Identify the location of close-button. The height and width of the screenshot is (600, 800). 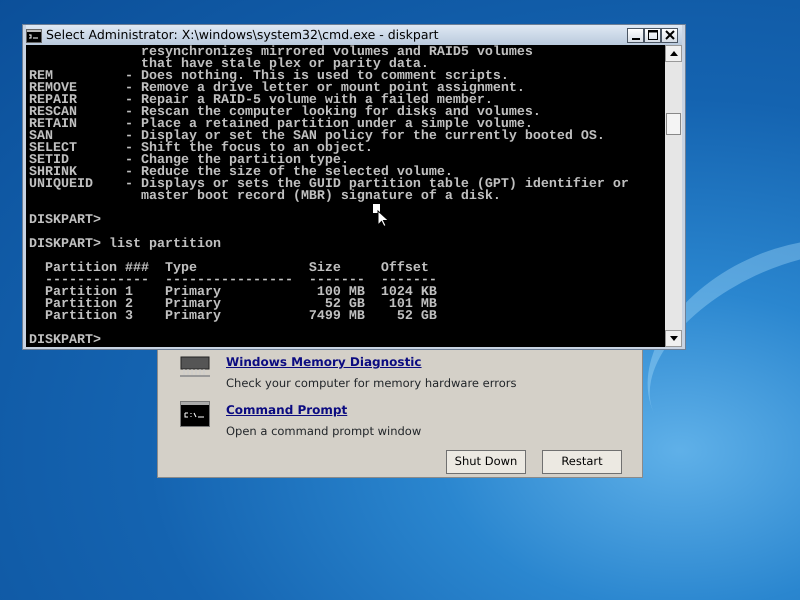
(669, 35).